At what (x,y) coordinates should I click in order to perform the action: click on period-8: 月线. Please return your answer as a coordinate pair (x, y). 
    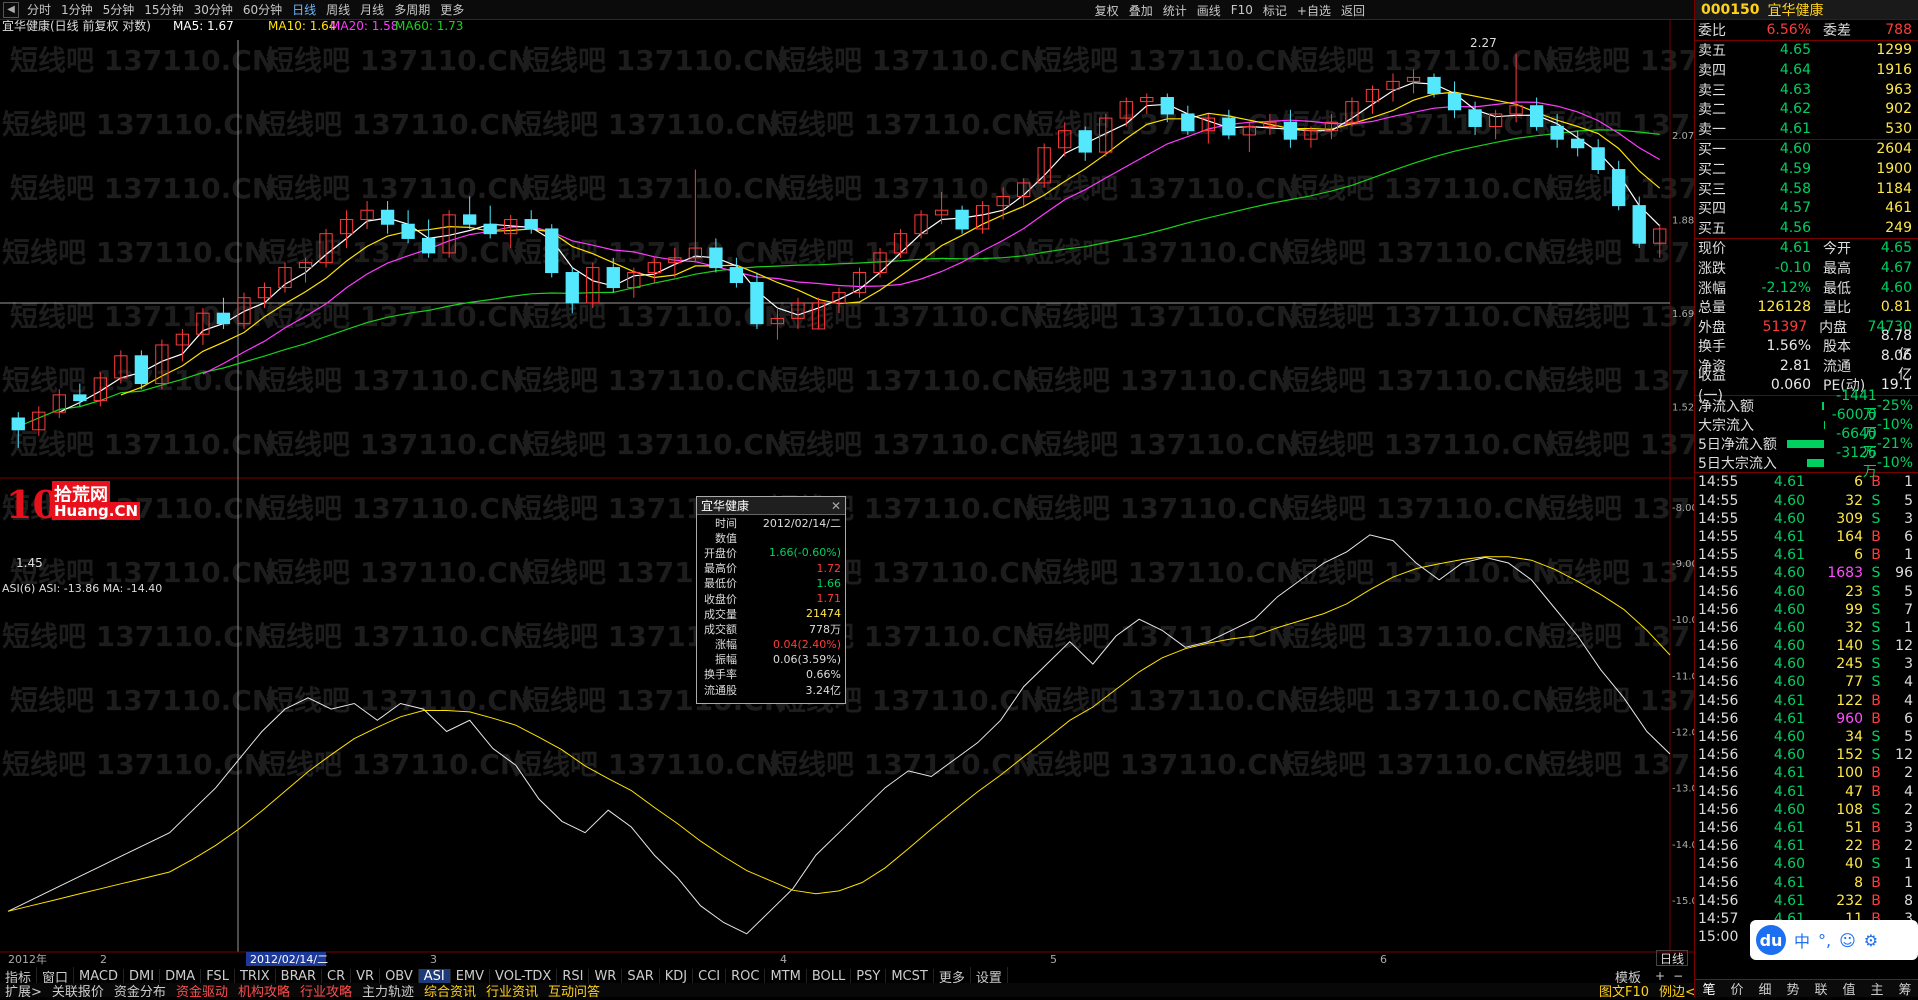
    Looking at the image, I should click on (372, 9).